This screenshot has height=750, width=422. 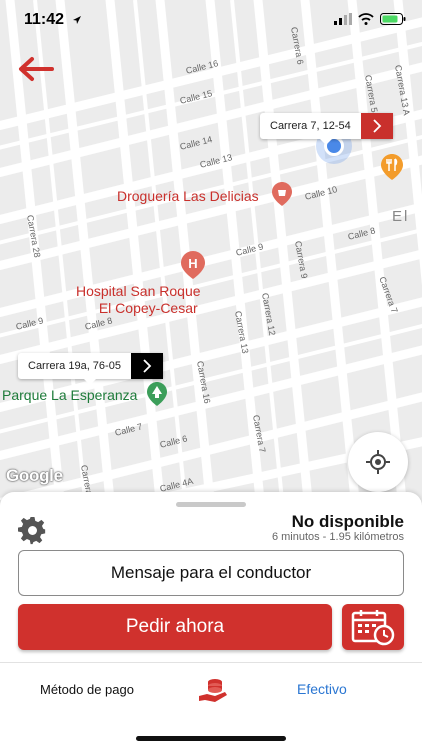 I want to click on crosshair-icon, so click(x=378, y=462).